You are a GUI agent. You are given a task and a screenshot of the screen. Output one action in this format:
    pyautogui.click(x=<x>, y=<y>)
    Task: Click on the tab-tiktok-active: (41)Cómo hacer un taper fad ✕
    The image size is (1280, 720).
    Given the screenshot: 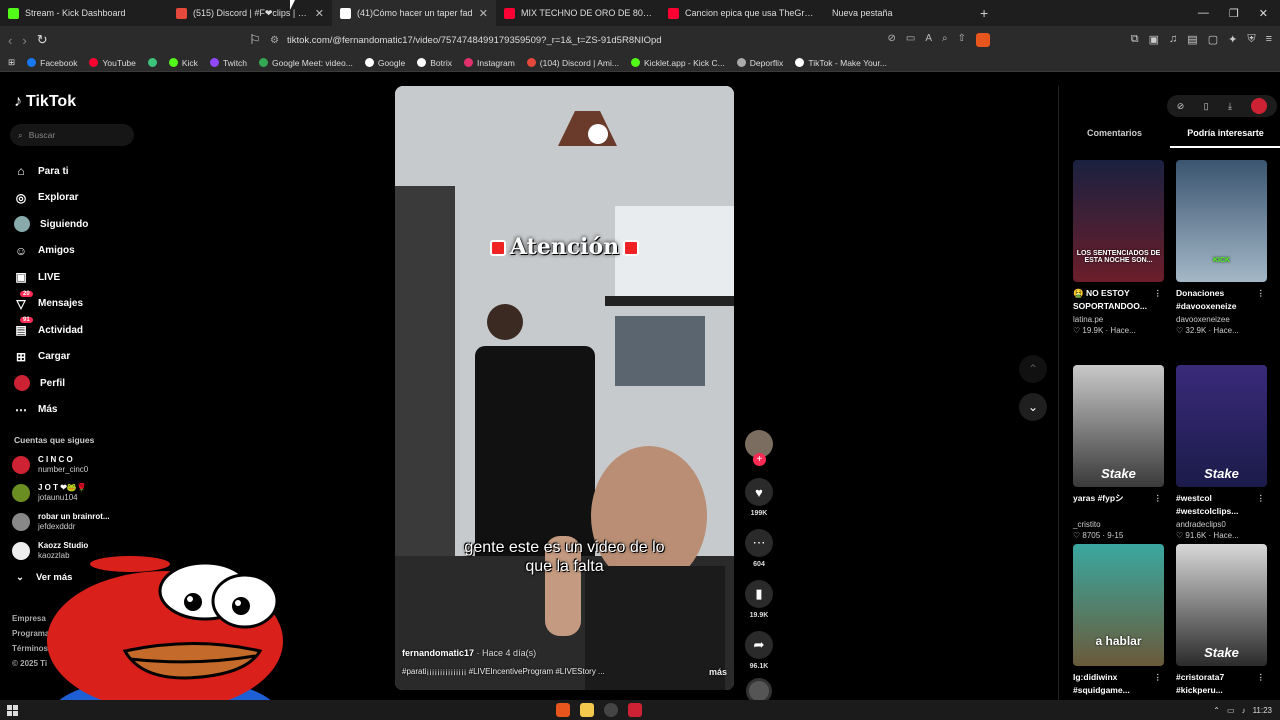 What is the action you would take?
    pyautogui.click(x=414, y=13)
    